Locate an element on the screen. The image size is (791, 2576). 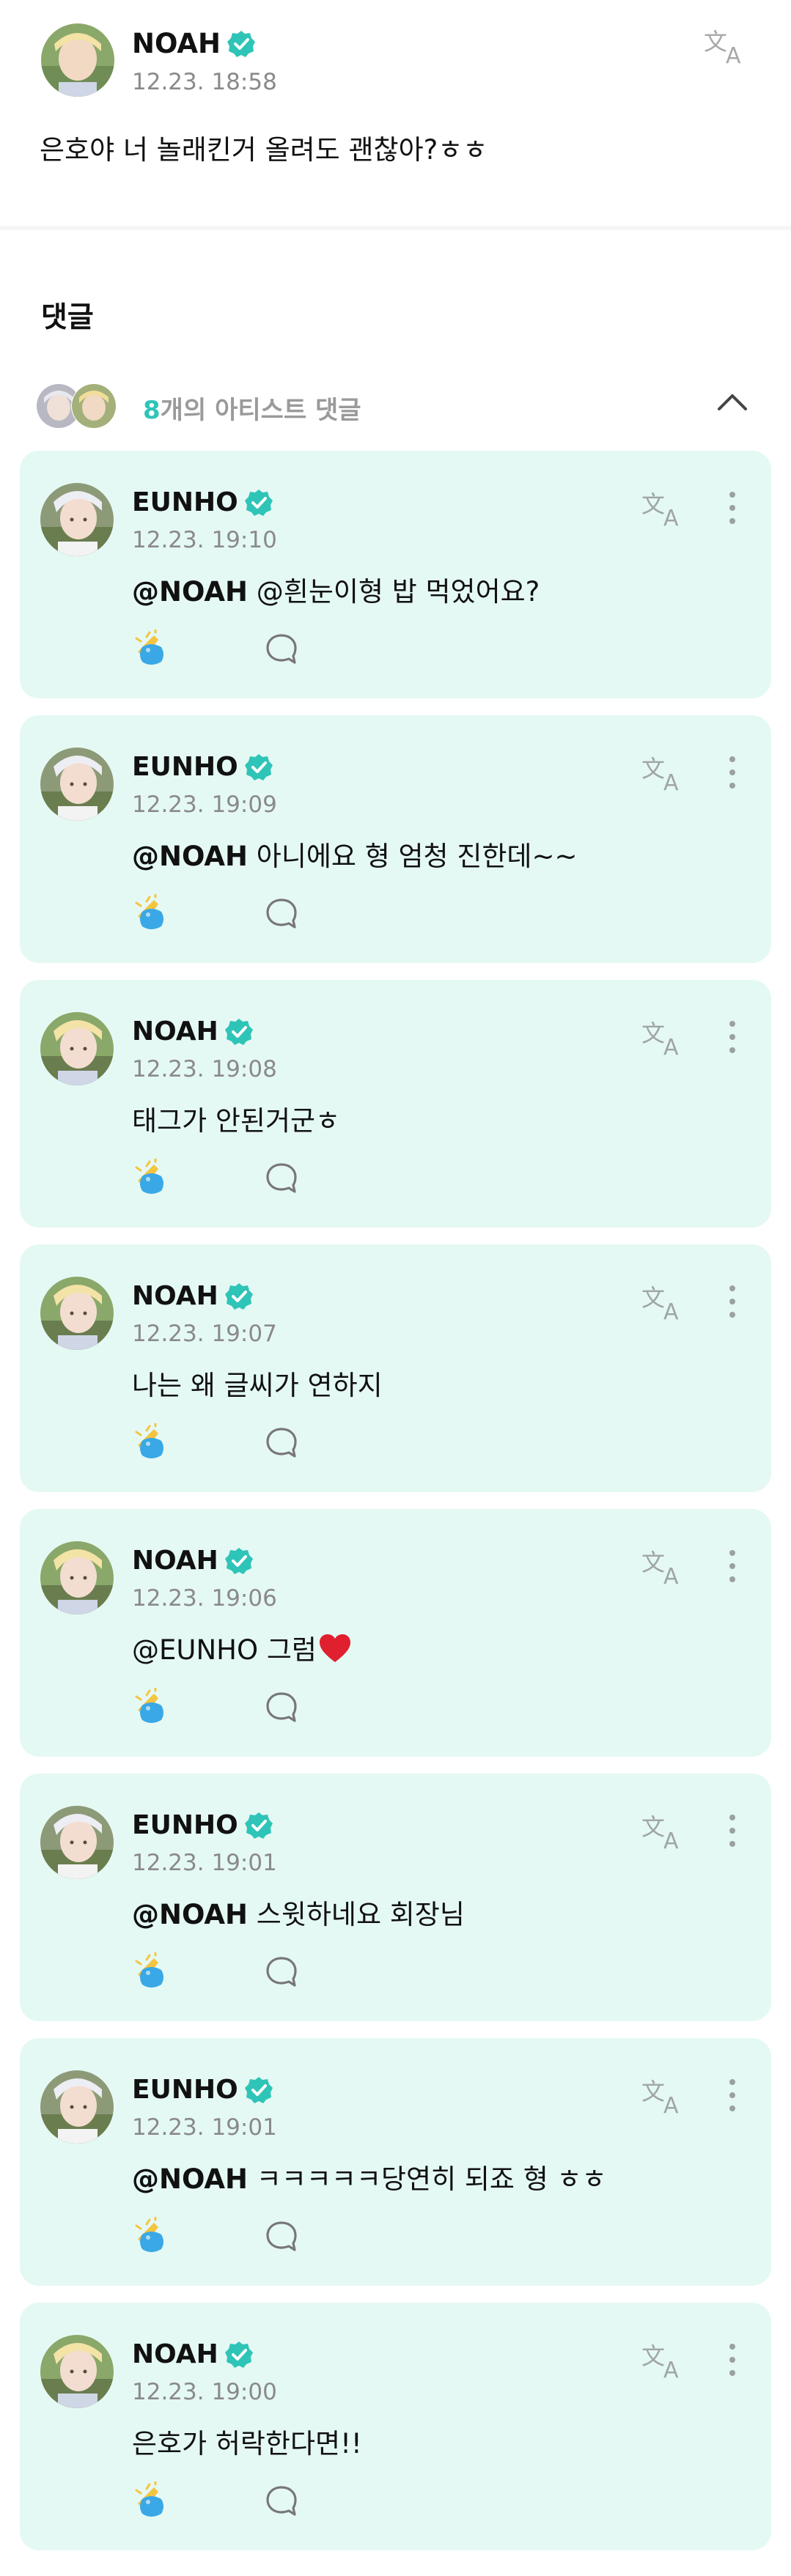
comment-date: 12.23. 19:10 is located at coordinates (205, 540).